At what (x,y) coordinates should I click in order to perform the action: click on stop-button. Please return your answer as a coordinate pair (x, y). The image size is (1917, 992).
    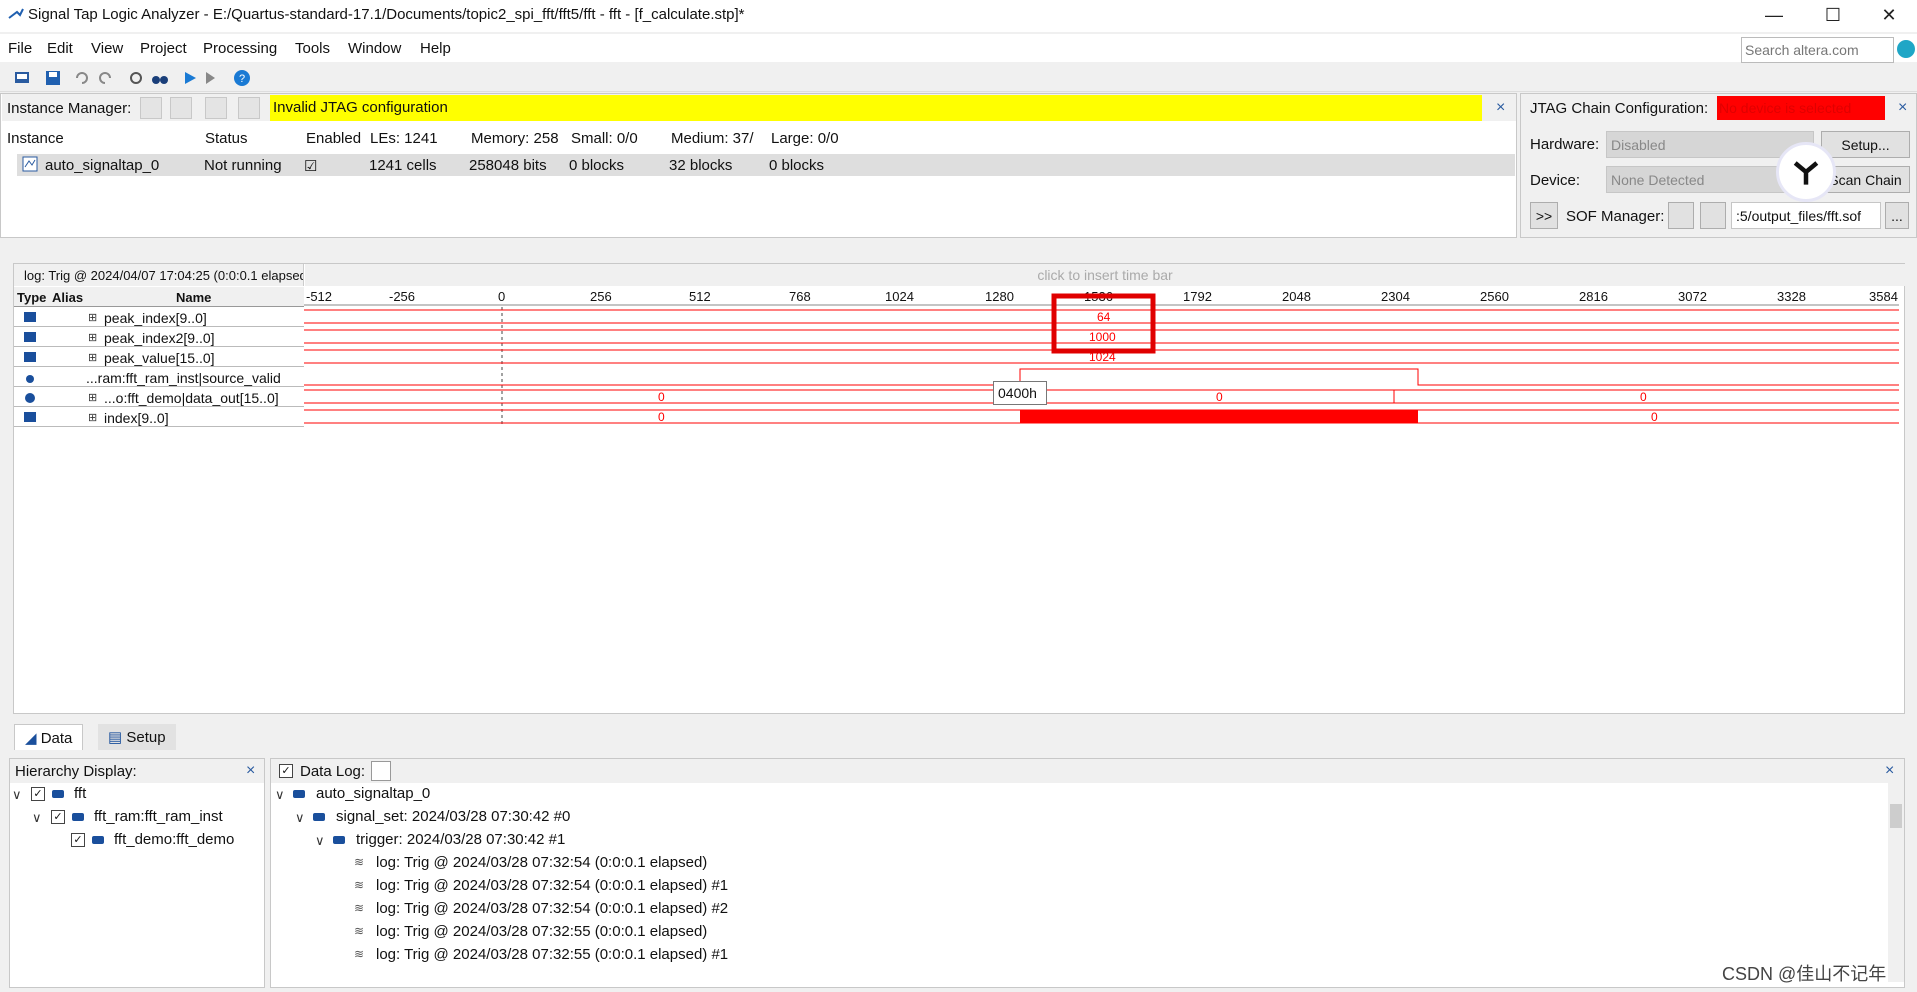
    Looking at the image, I should click on (216, 108).